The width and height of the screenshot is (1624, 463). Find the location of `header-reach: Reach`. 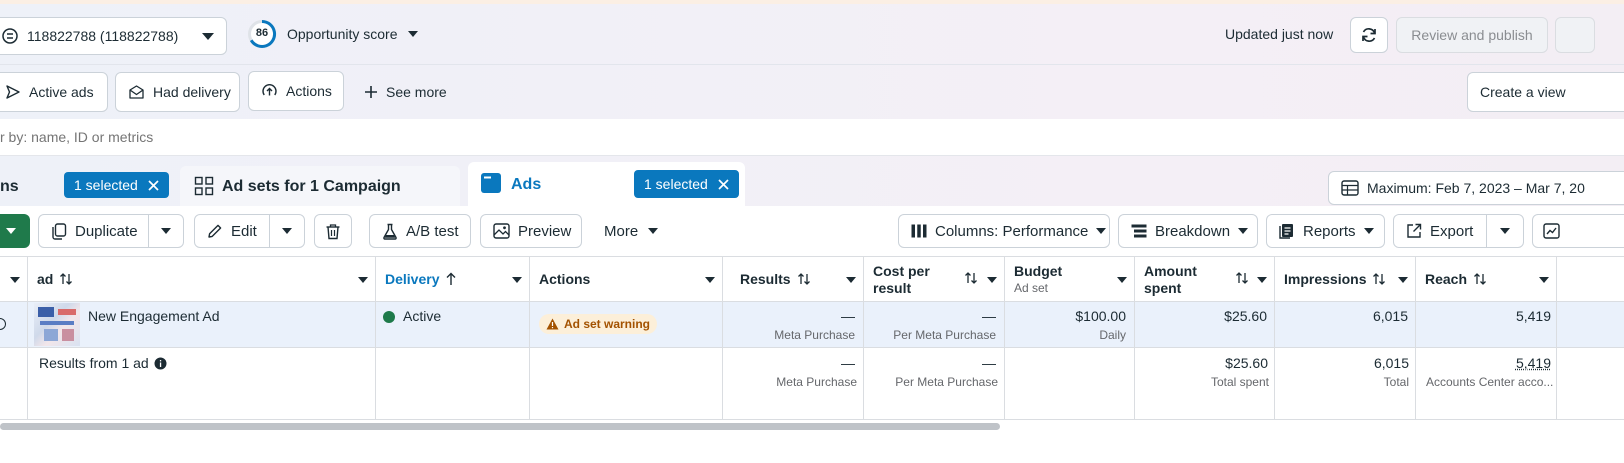

header-reach: Reach is located at coordinates (1456, 279).